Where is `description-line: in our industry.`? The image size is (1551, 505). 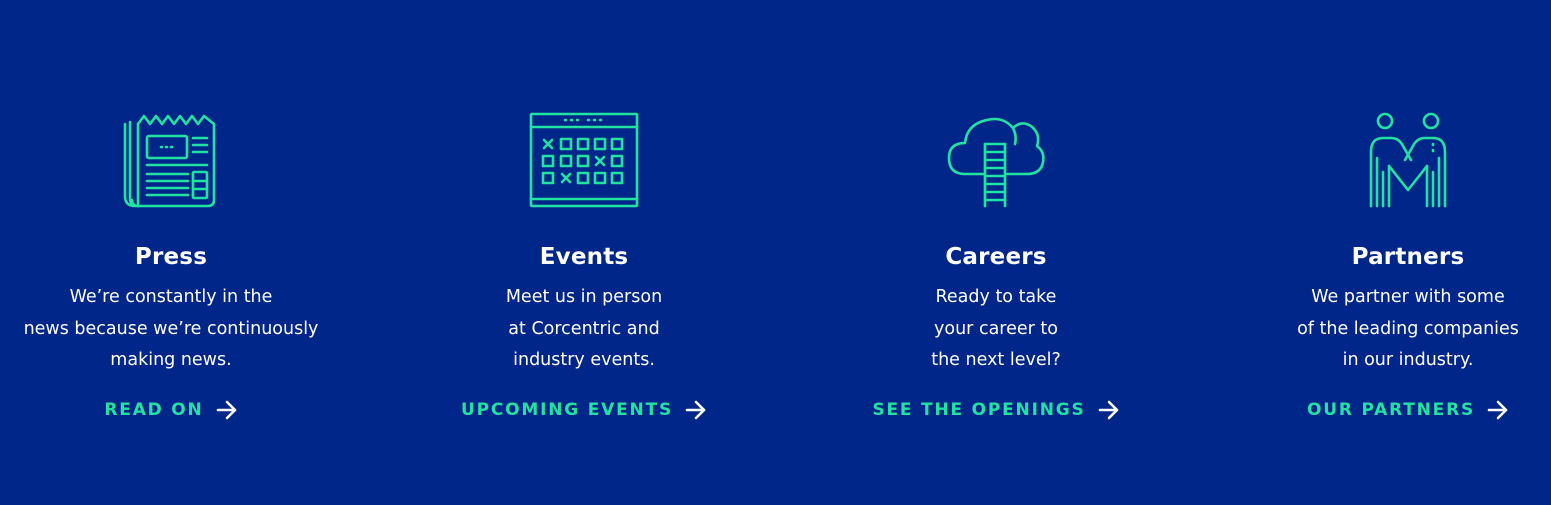
description-line: in our industry. is located at coordinates (1408, 360).